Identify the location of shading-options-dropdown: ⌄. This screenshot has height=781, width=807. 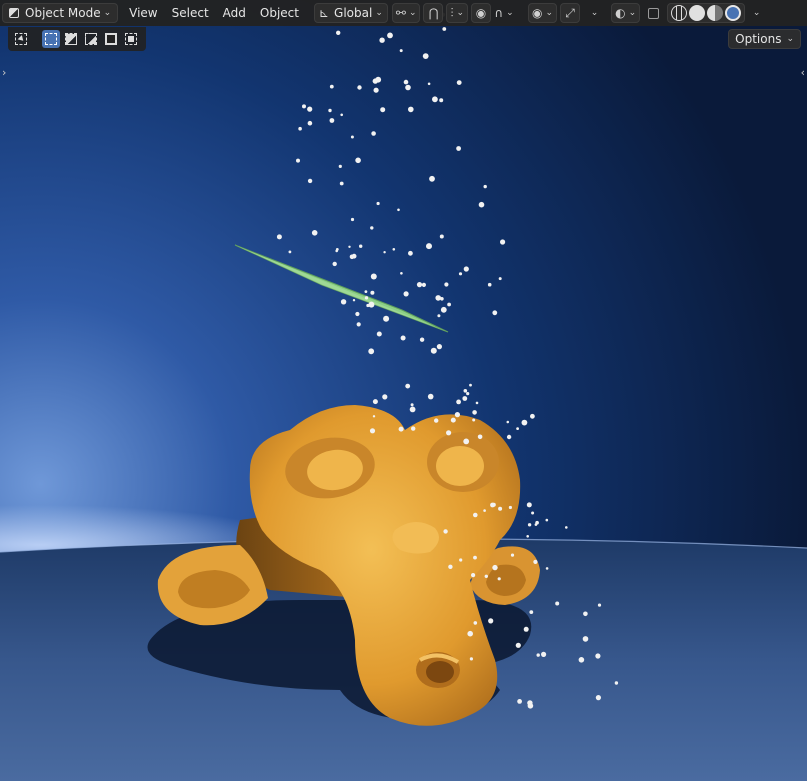
(755, 13).